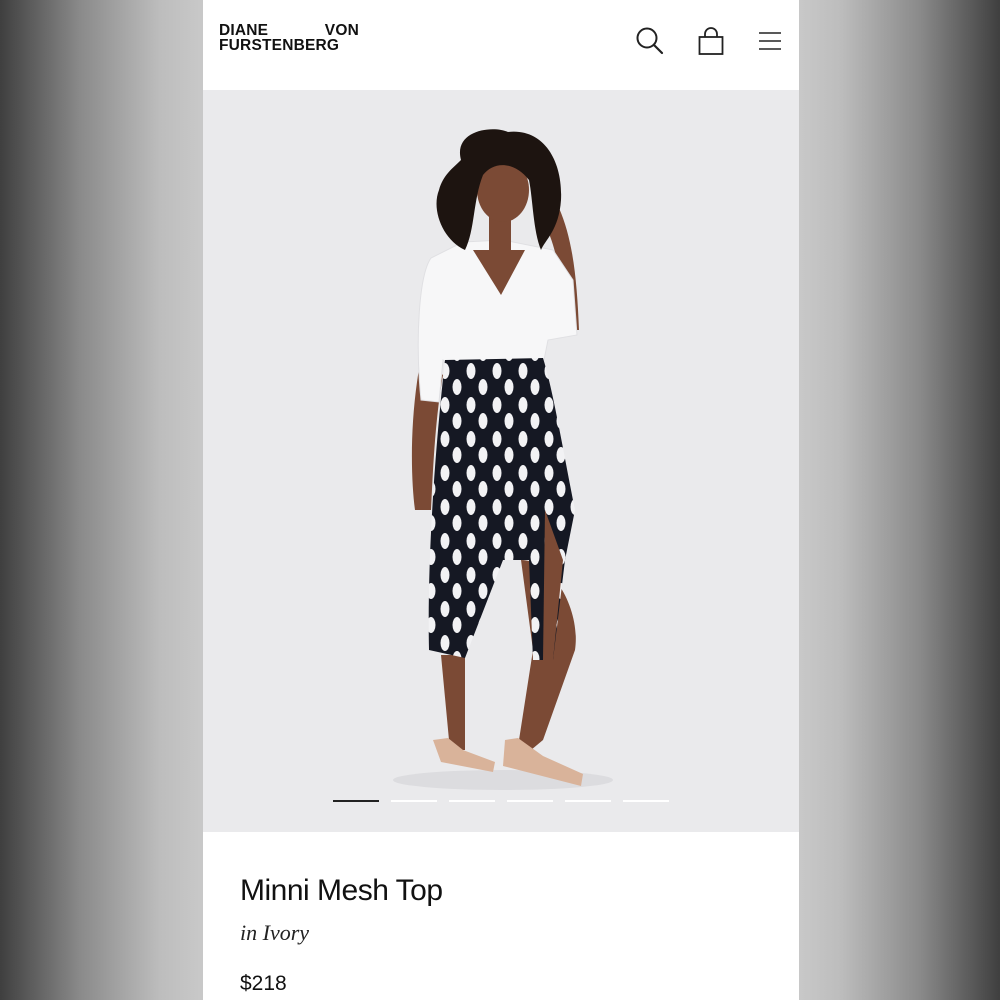  Describe the element at coordinates (275, 932) in the screenshot. I see `product-color: in Ivory` at that location.